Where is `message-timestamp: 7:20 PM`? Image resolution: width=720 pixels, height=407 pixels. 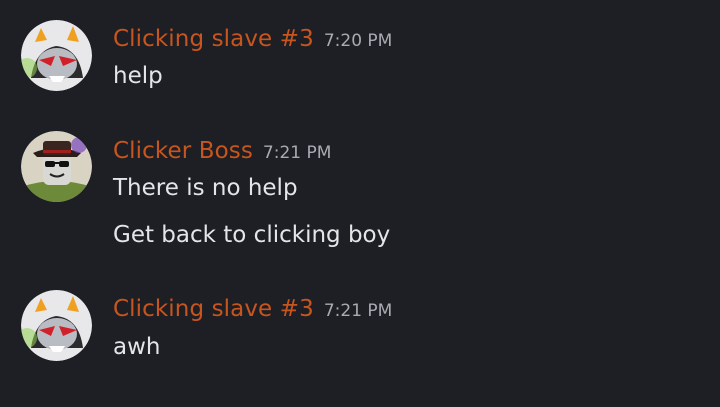
message-timestamp: 7:20 PM is located at coordinates (358, 41).